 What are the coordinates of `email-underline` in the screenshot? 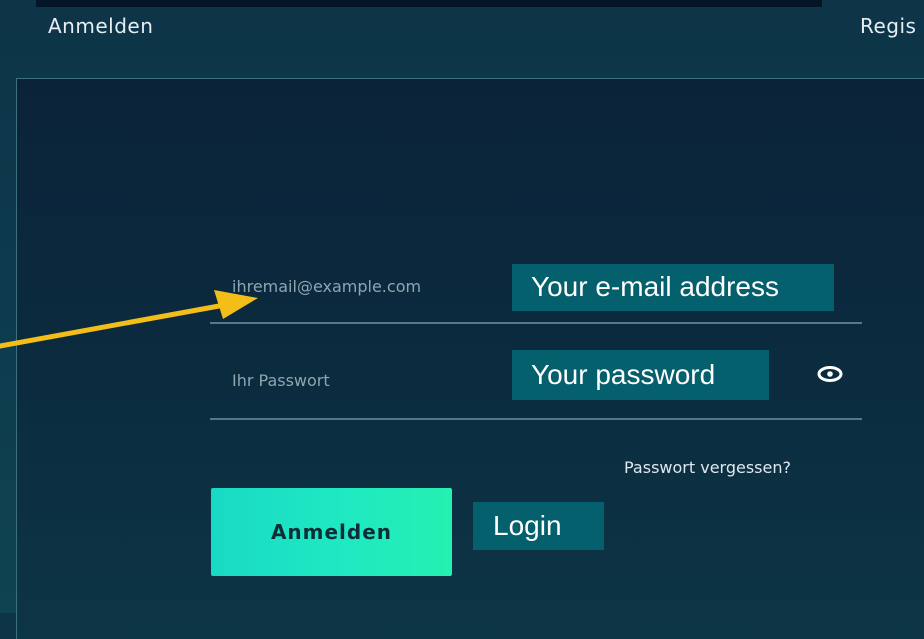 It's located at (536, 323).